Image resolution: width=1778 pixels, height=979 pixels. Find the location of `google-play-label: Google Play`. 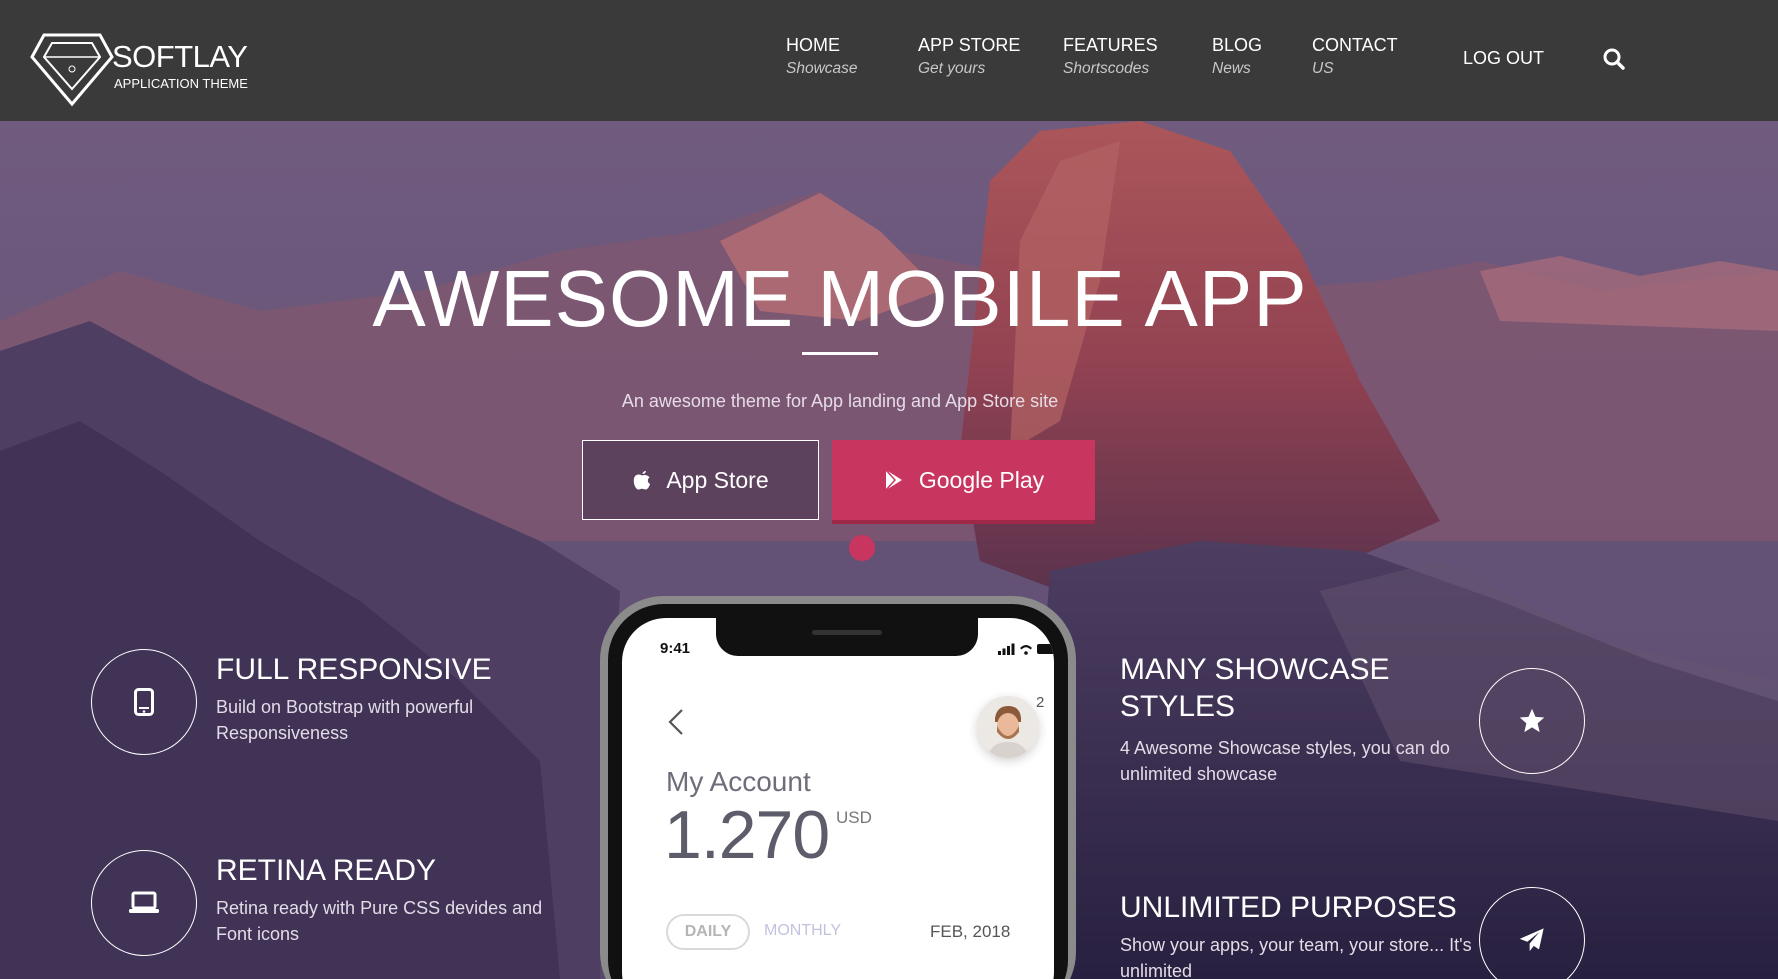

google-play-label: Google Play is located at coordinates (981, 479).